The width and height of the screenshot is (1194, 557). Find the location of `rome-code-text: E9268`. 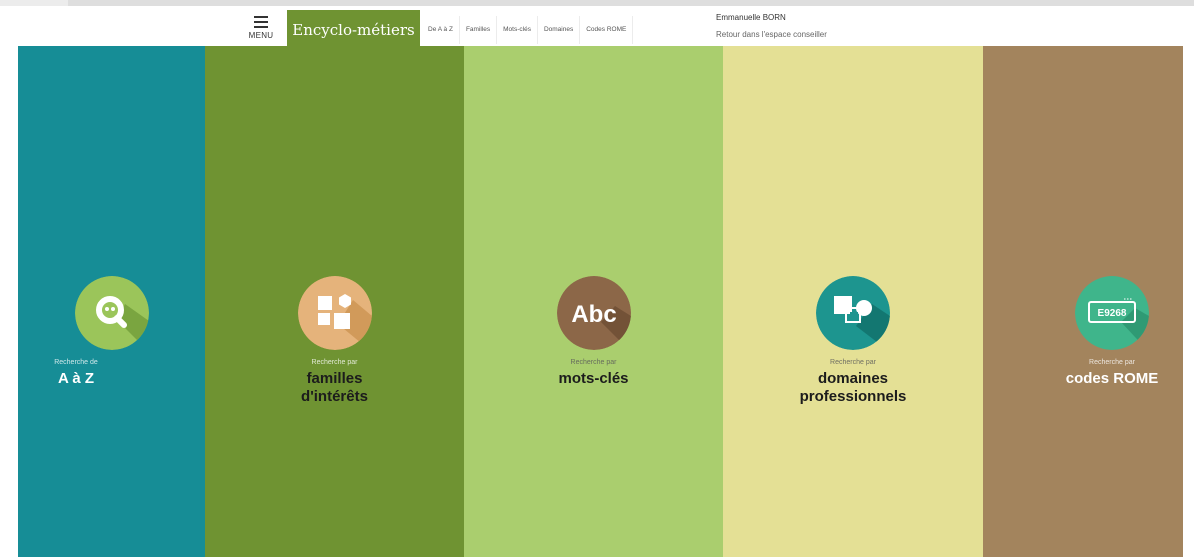

rome-code-text: E9268 is located at coordinates (1112, 313).